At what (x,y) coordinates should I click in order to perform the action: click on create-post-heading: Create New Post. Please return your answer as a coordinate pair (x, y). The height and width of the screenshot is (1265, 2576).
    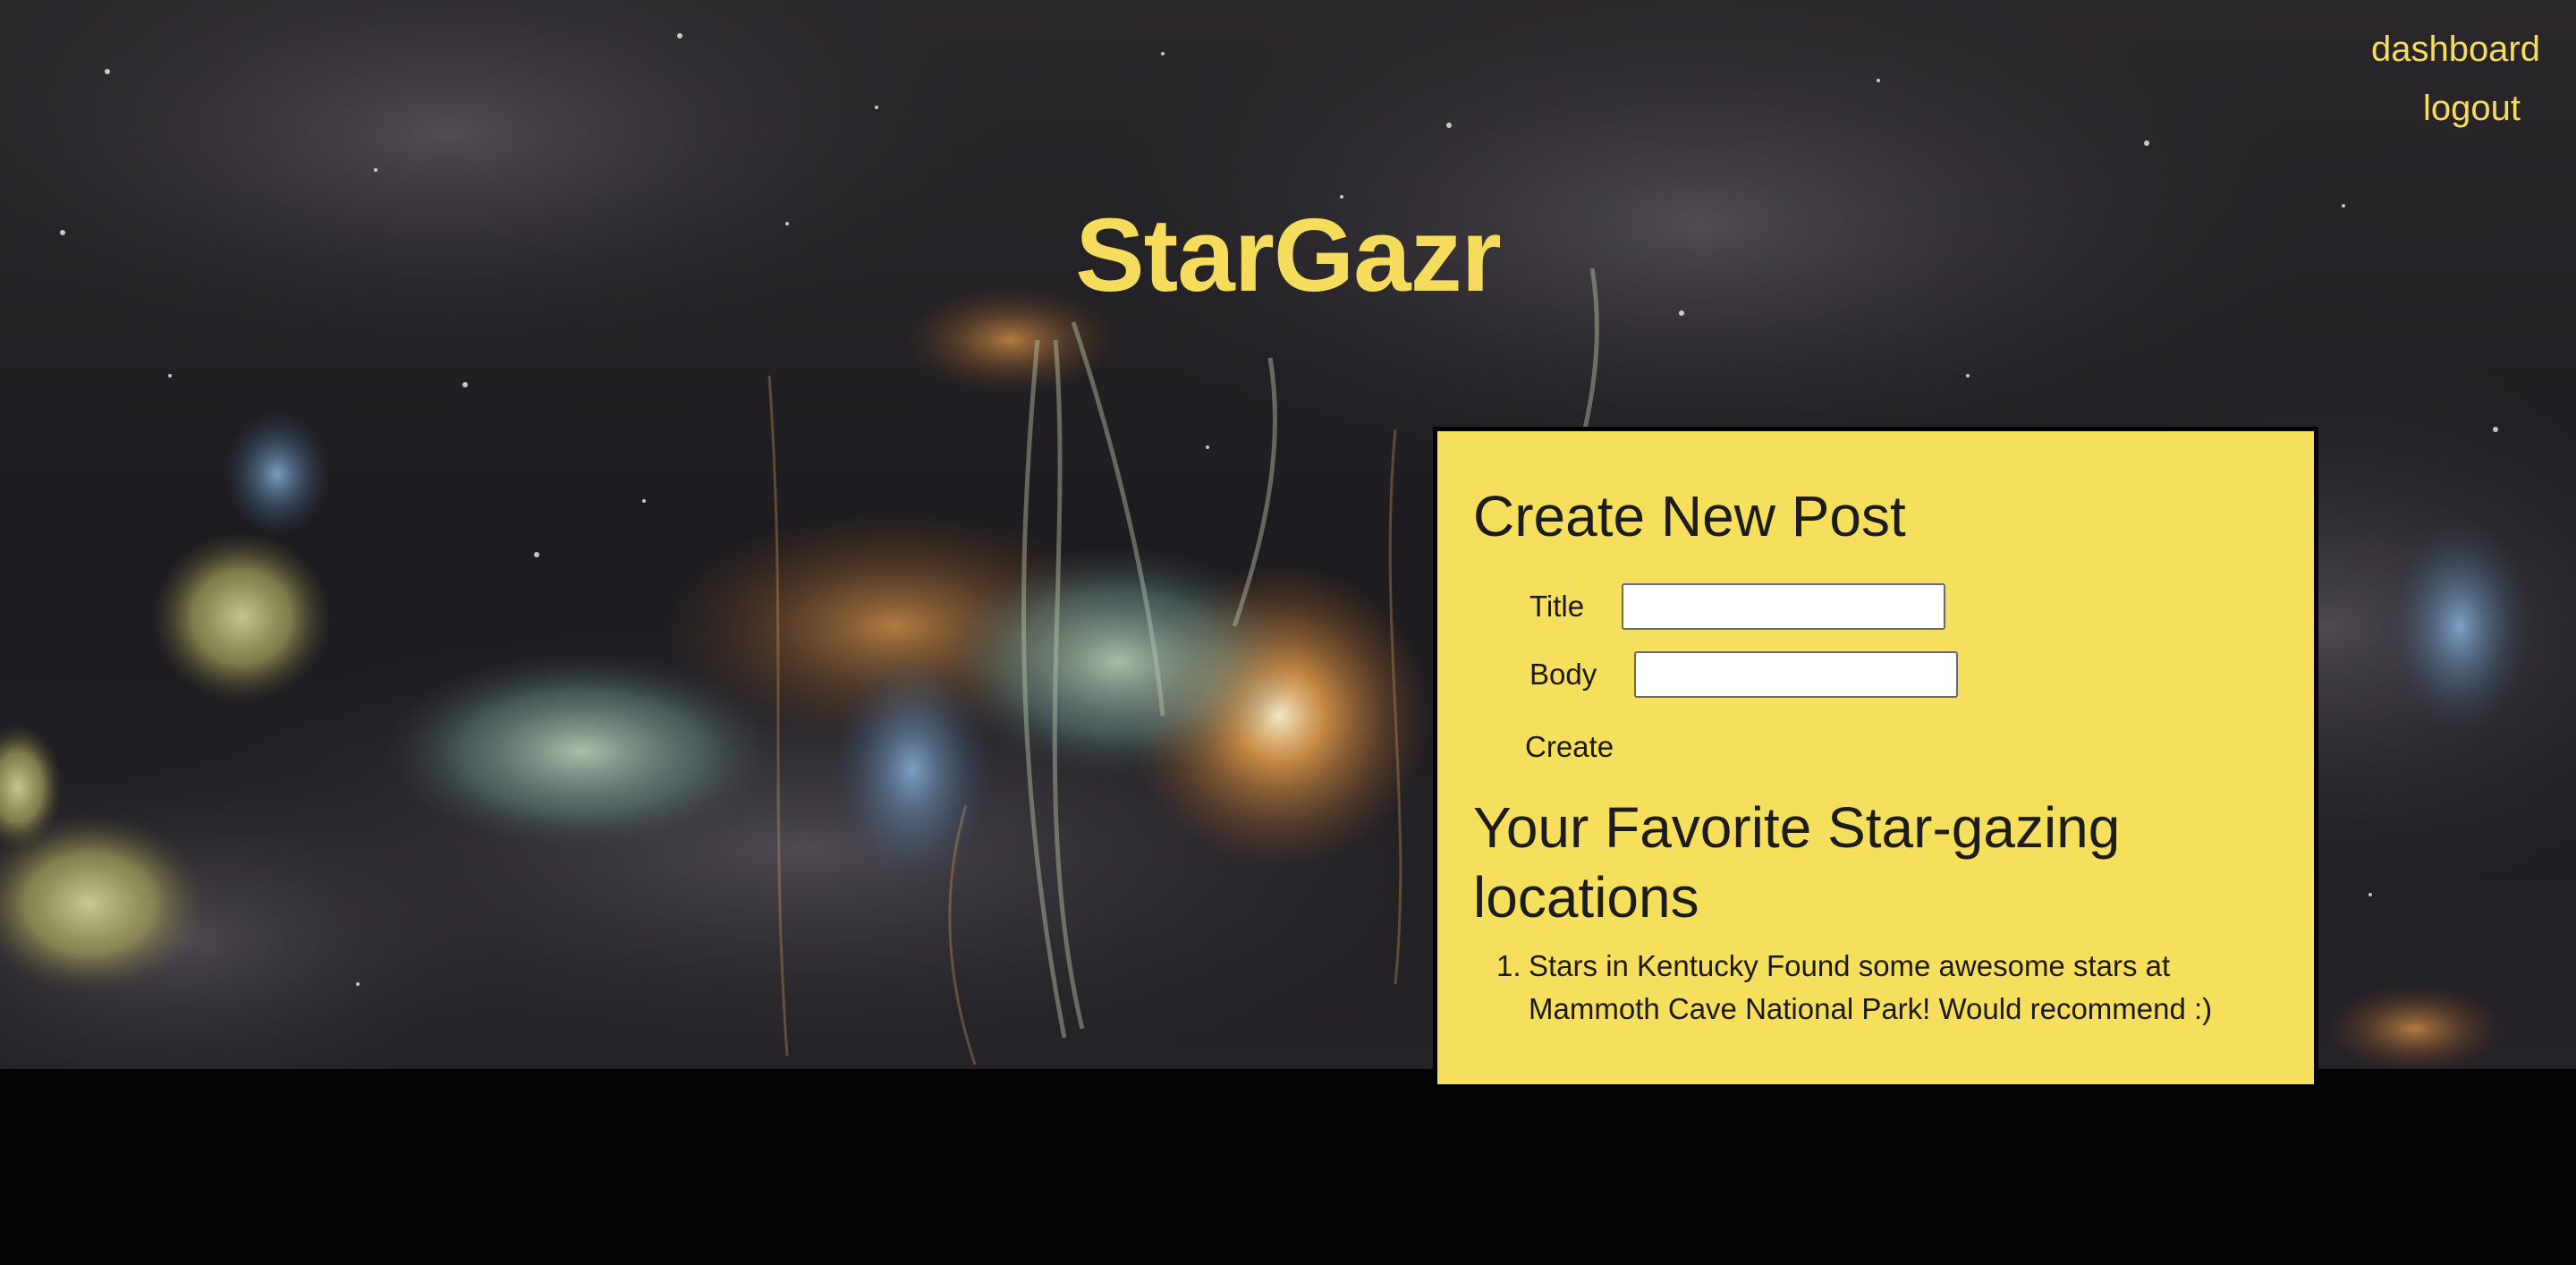
    Looking at the image, I should click on (1689, 516).